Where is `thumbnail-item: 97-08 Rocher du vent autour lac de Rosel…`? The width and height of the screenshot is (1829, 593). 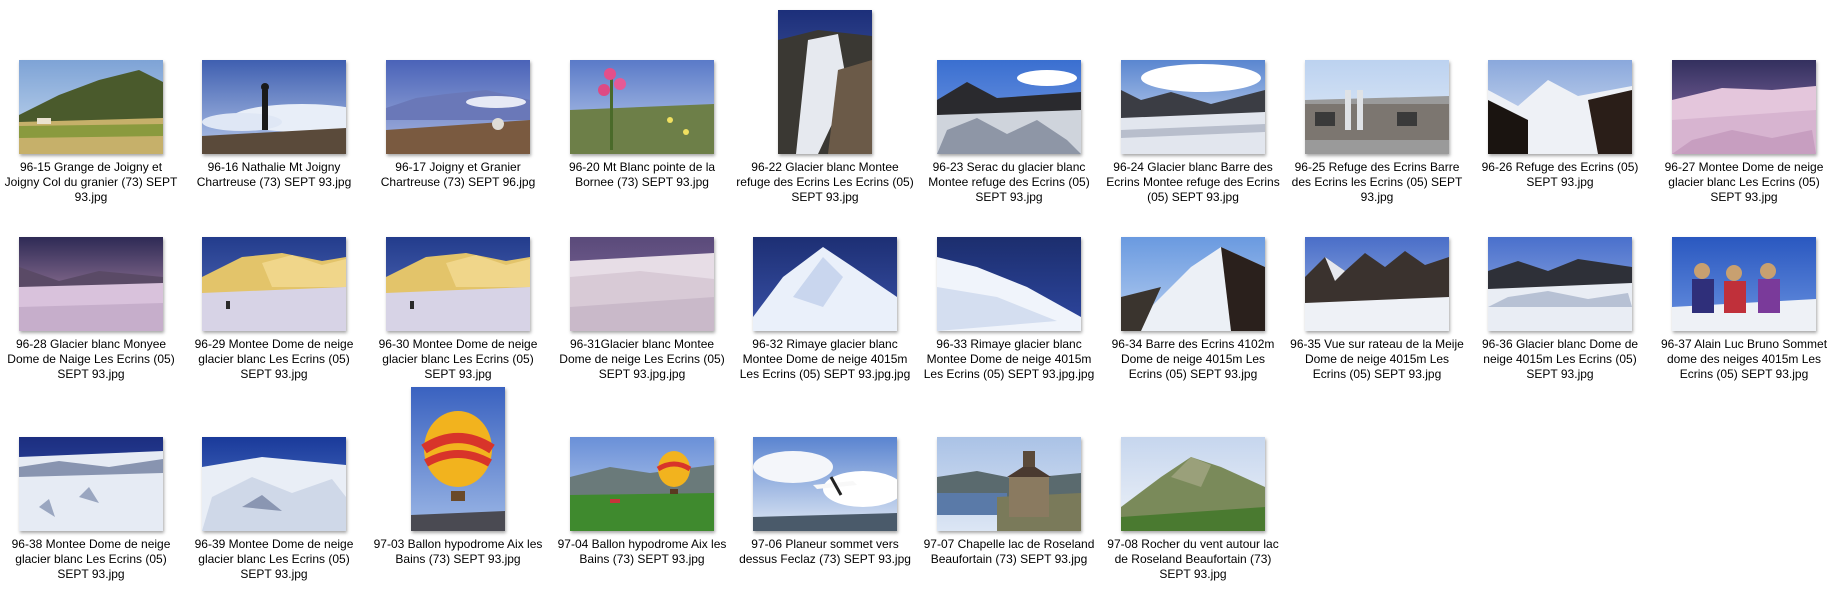
thumbnail-item: 97-08 Rocher du vent autour lac de Rosel… is located at coordinates (1193, 481).